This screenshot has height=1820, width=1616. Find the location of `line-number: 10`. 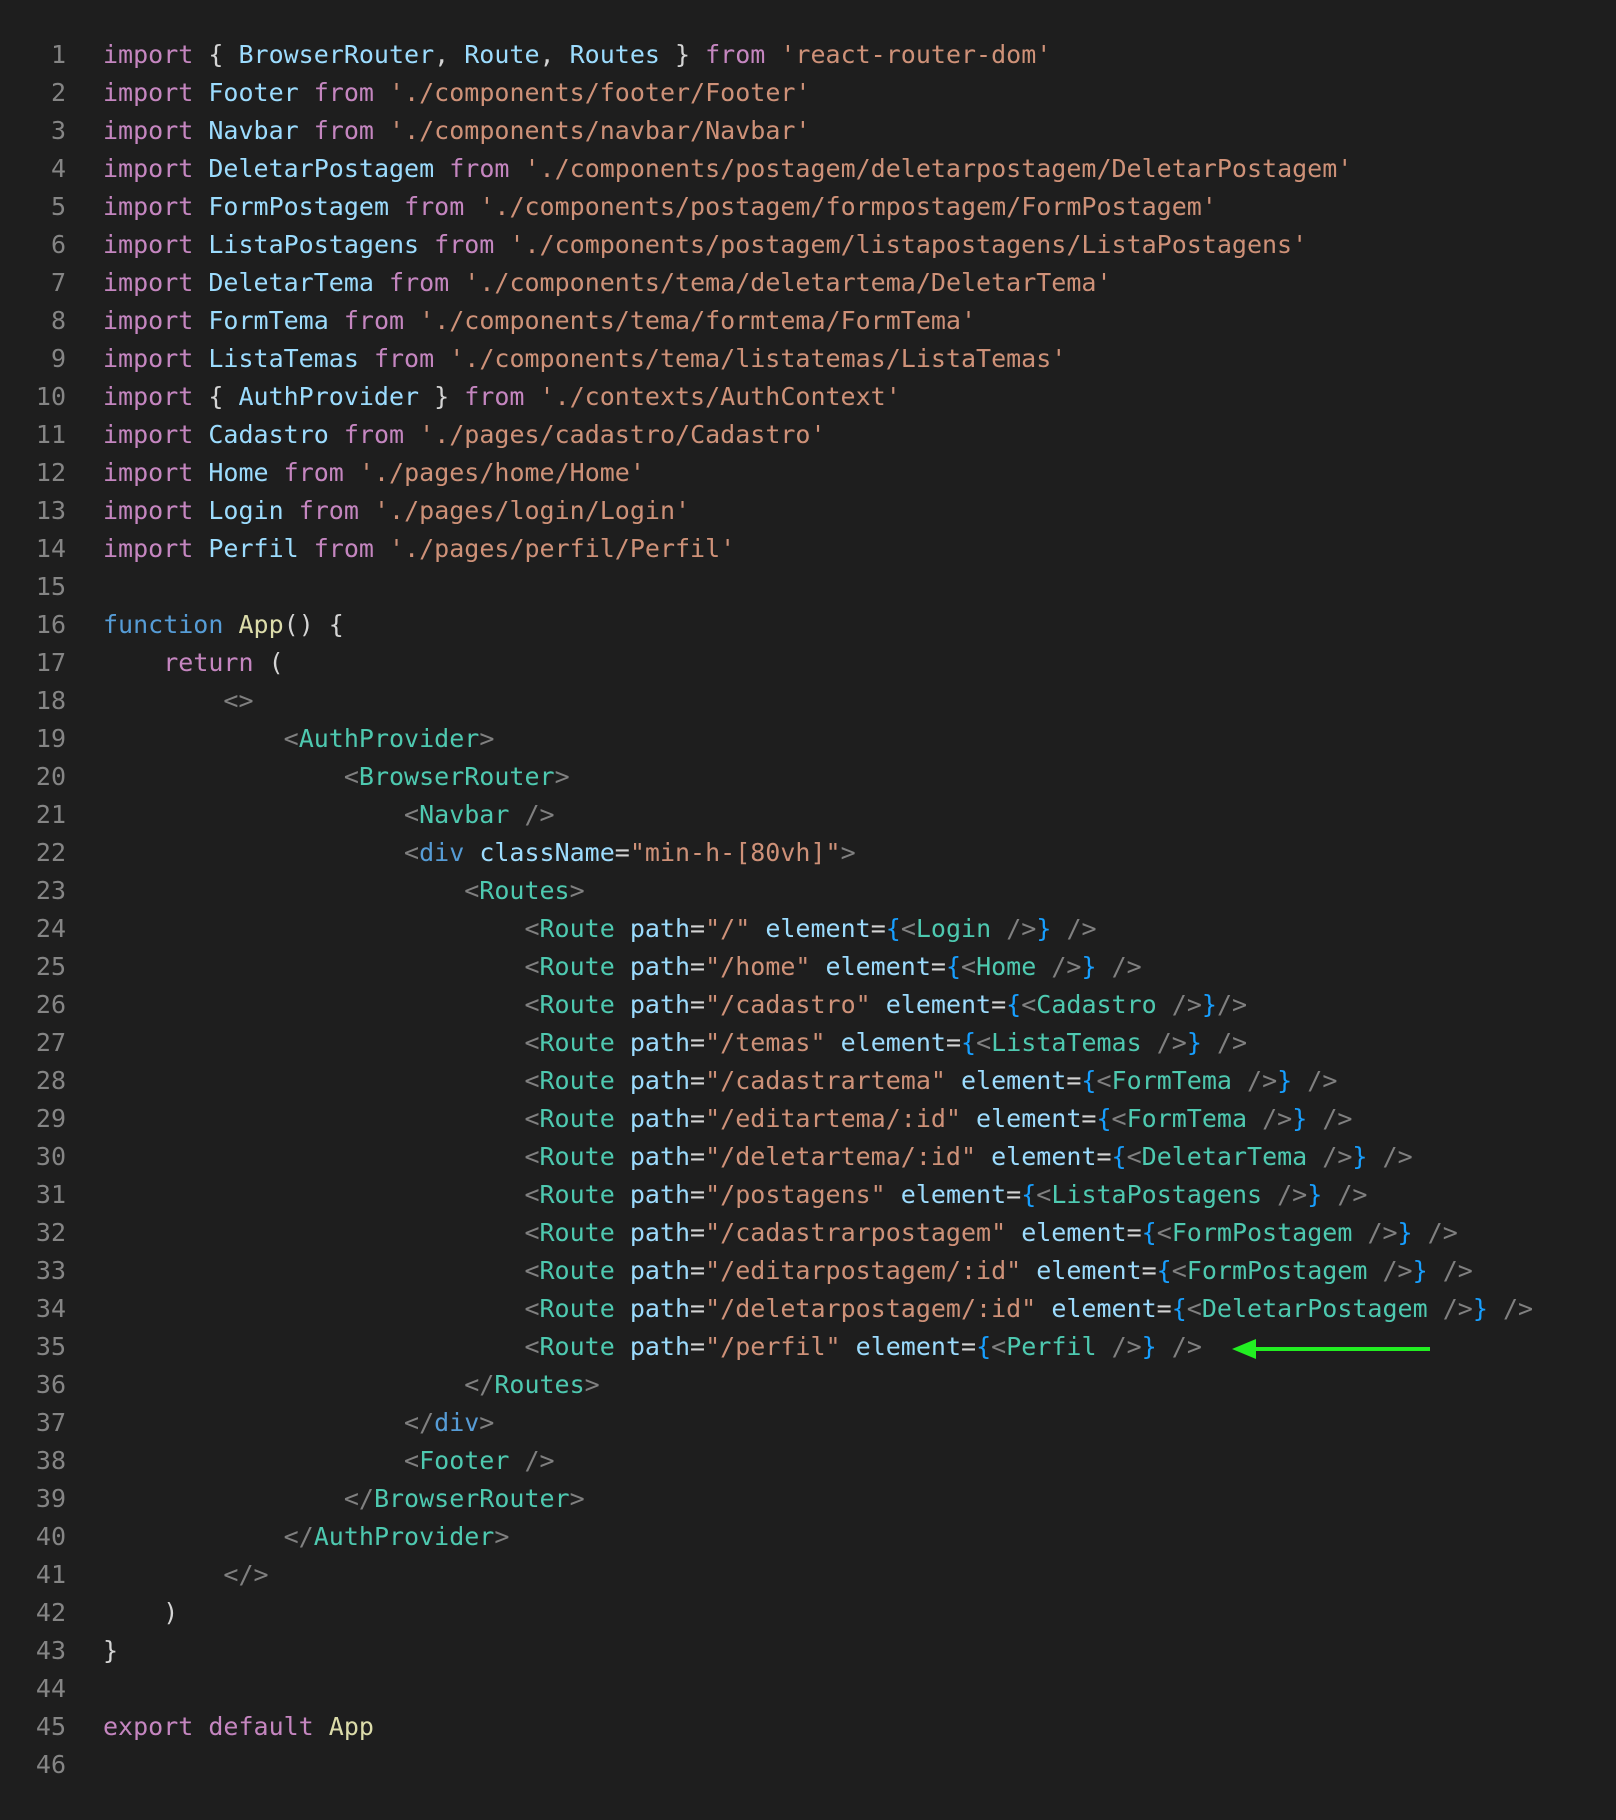

line-number: 10 is located at coordinates (50, 396).